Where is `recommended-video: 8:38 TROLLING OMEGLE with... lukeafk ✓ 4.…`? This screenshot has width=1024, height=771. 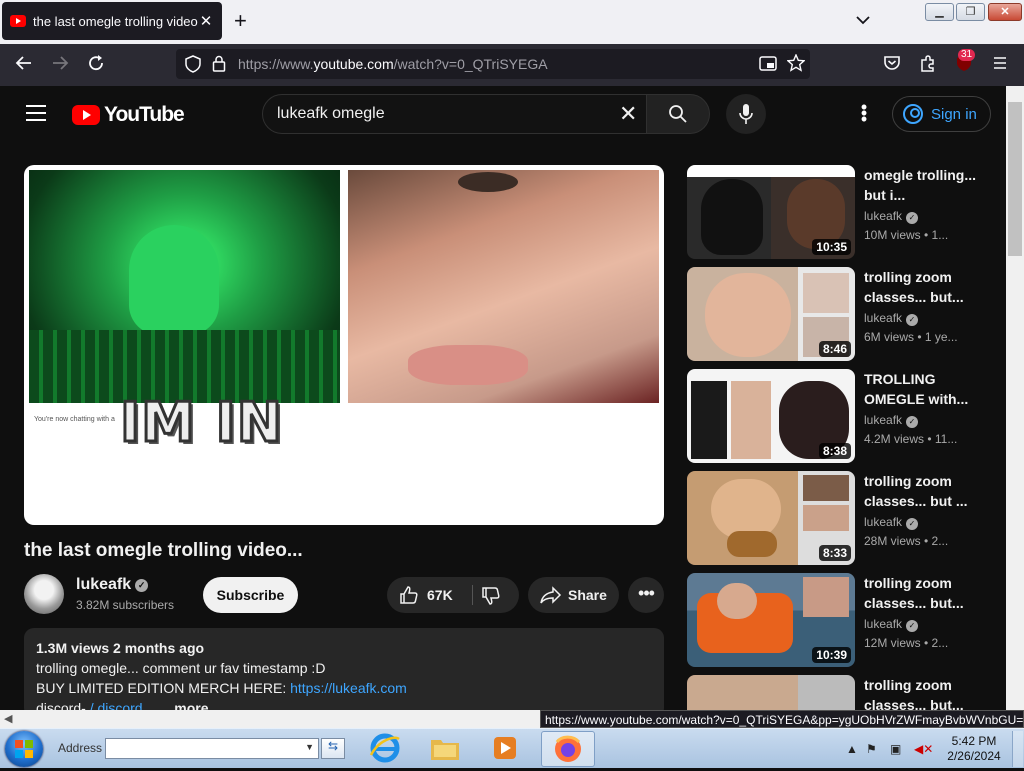 recommended-video: 8:38 TROLLING OMEGLE with... lukeafk ✓ 4.… is located at coordinates (842, 416).